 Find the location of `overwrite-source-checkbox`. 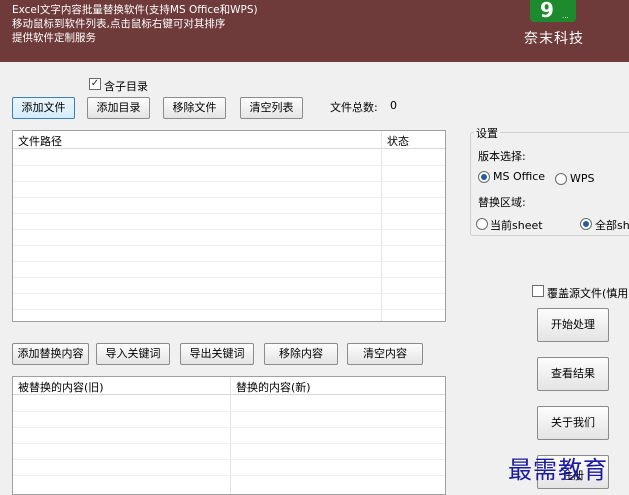

overwrite-source-checkbox is located at coordinates (538, 291).